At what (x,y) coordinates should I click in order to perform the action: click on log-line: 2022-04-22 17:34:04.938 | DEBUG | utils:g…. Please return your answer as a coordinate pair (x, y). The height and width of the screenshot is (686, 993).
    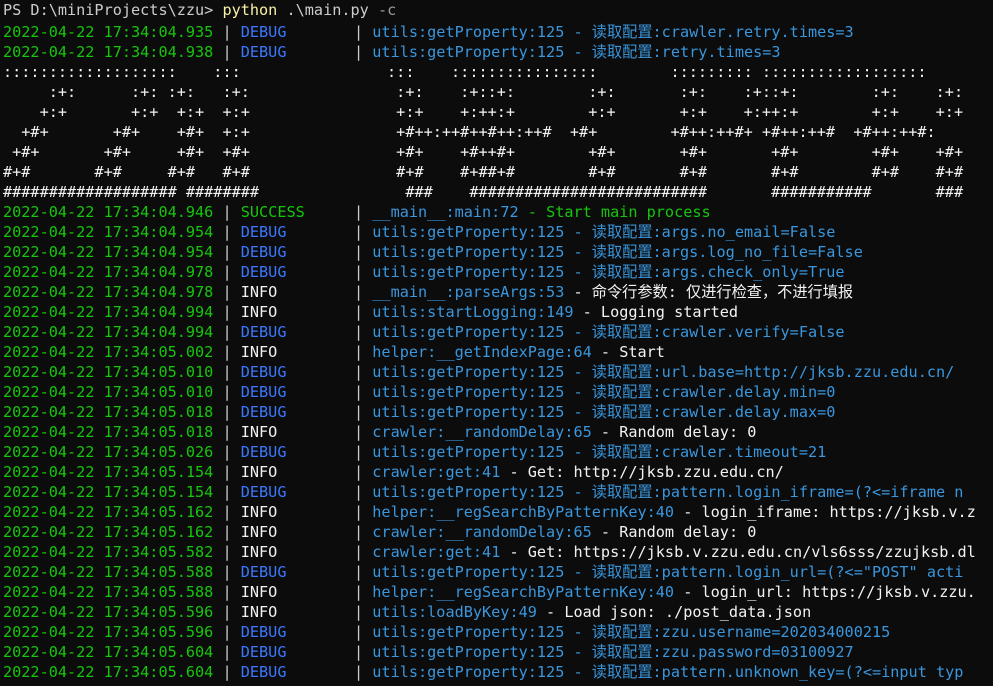
    Looking at the image, I should click on (392, 52).